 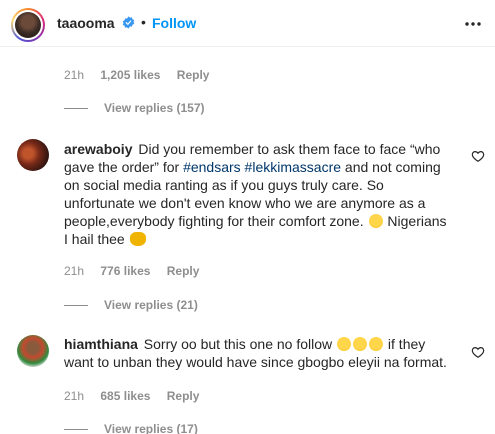 What do you see at coordinates (128, 22) in the screenshot?
I see `verified-badge-icon` at bounding box center [128, 22].